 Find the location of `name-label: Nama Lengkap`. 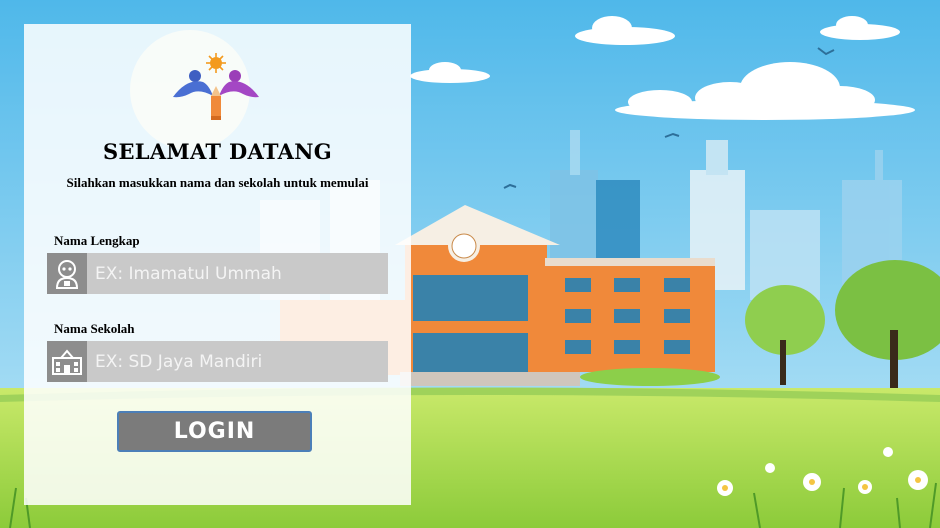

name-label: Nama Lengkap is located at coordinates (97, 240).